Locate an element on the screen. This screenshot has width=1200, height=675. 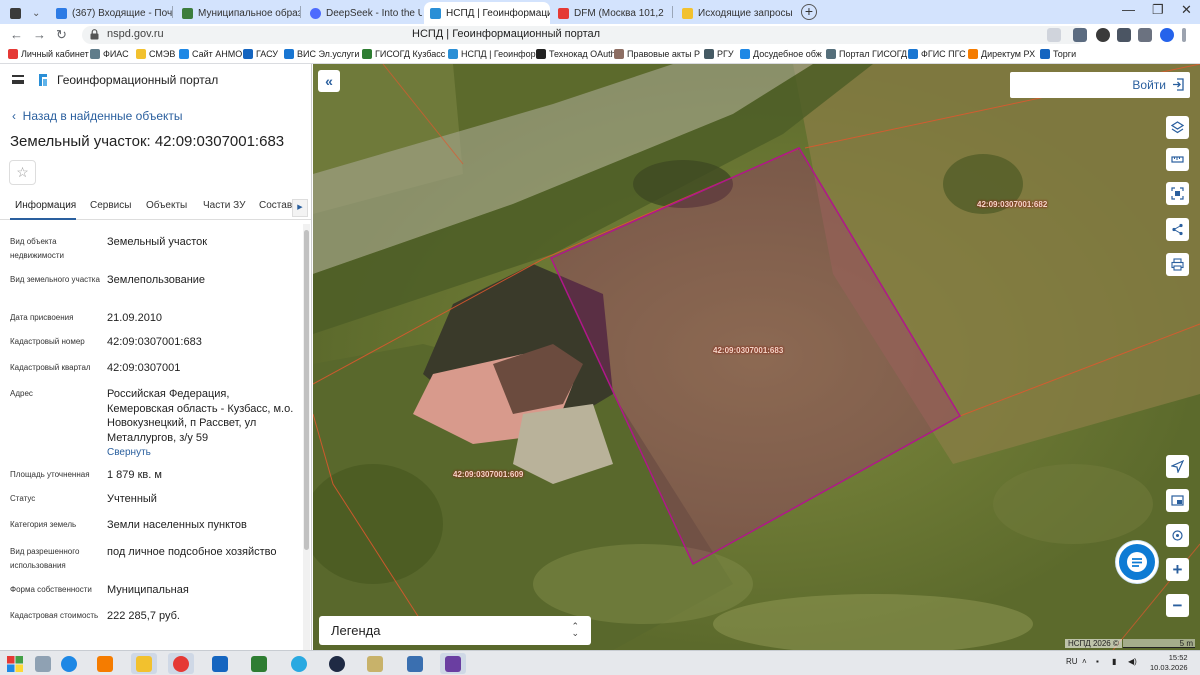
clock: 15:52 10.03.2026 is located at coordinates (1169, 663).